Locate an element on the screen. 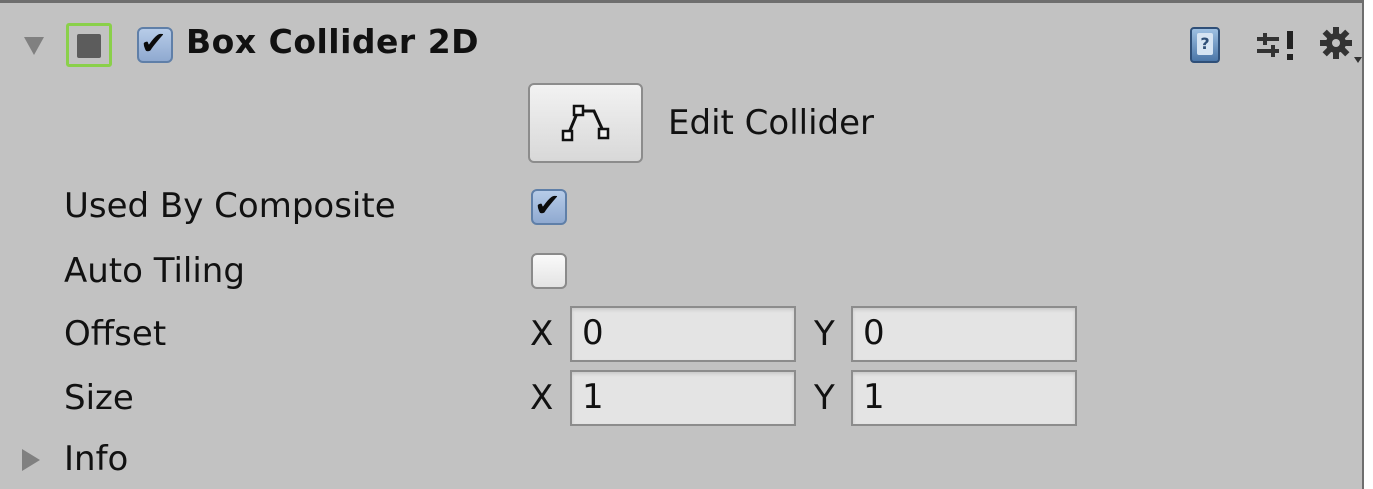  help-book-icon: ? is located at coordinates (1205, 45).